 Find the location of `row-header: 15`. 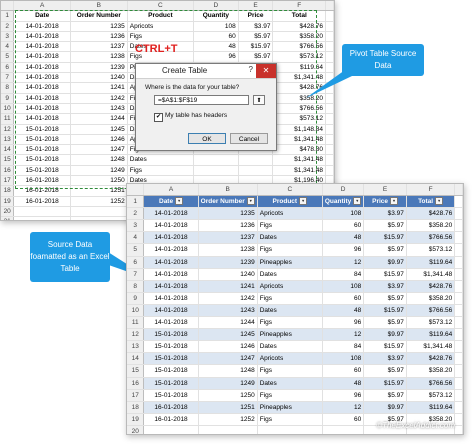

row-header: 15 is located at coordinates (8, 160).